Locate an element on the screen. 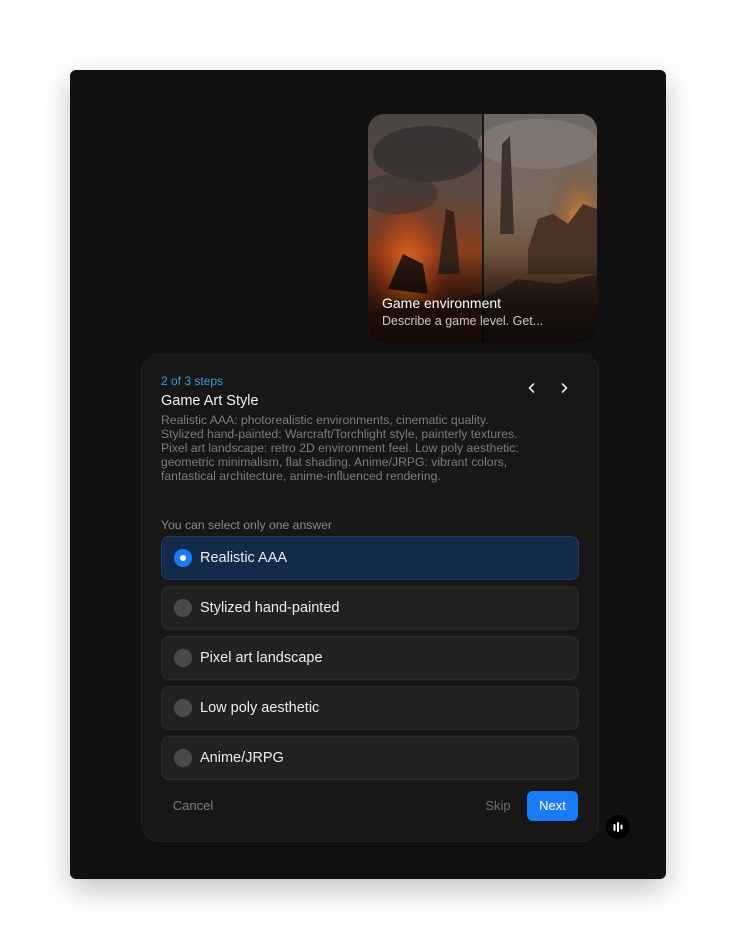  cancel-button: Cancel is located at coordinates (193, 806).